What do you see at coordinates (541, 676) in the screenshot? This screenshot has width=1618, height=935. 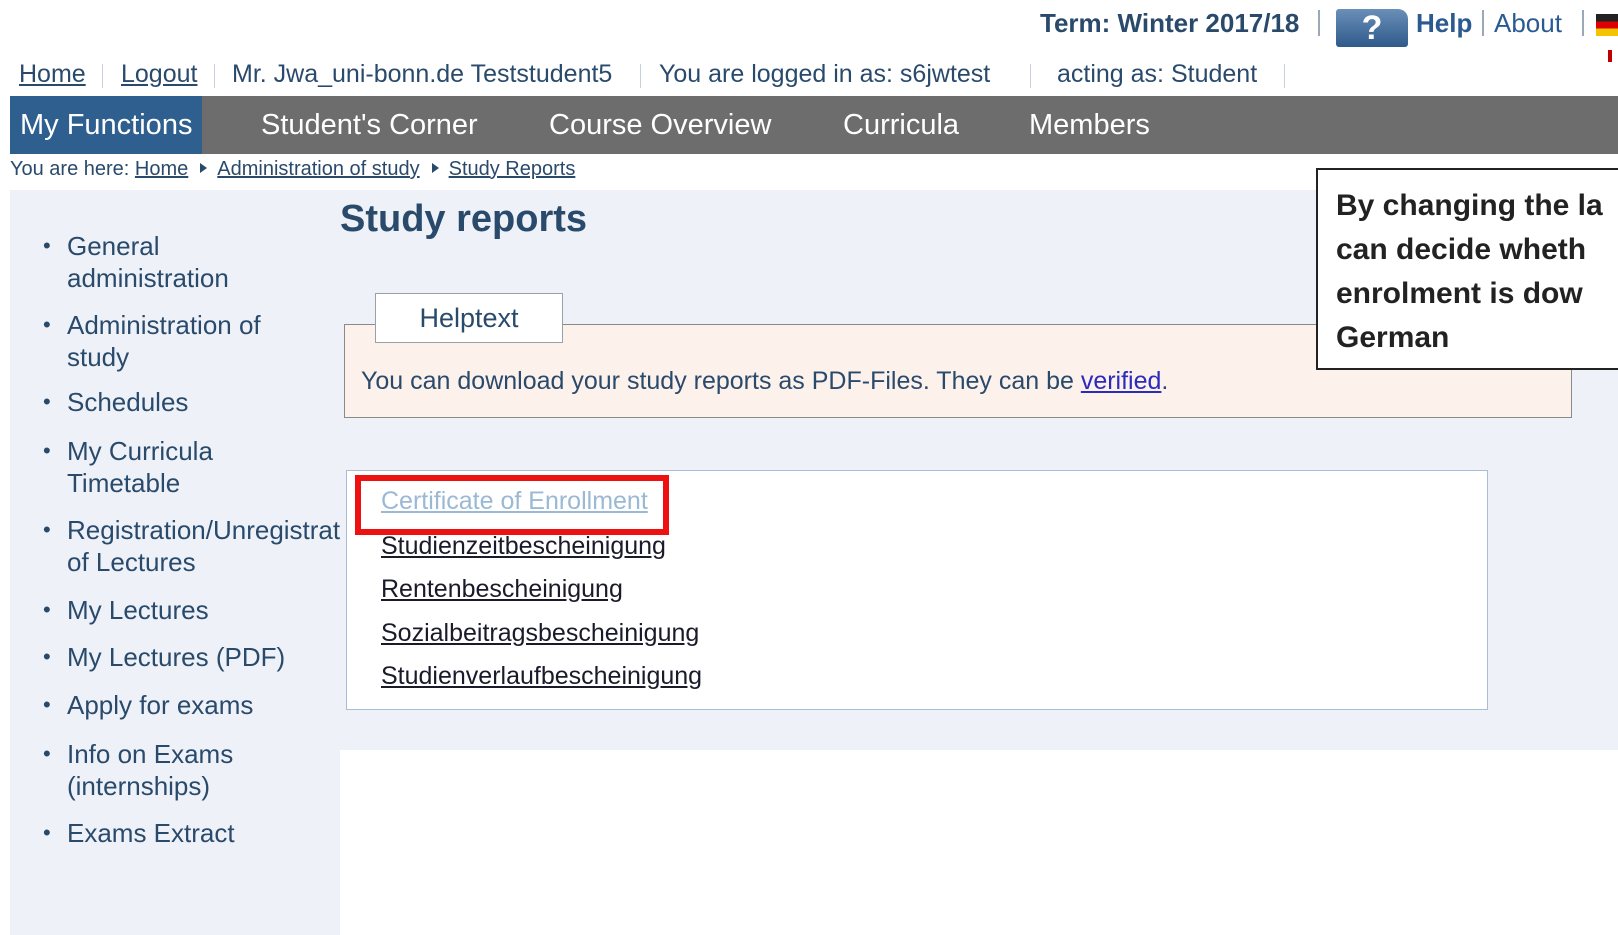 I see `studienverlaufbescheinigung-link: Studienverlaufbescheinigung` at bounding box center [541, 676].